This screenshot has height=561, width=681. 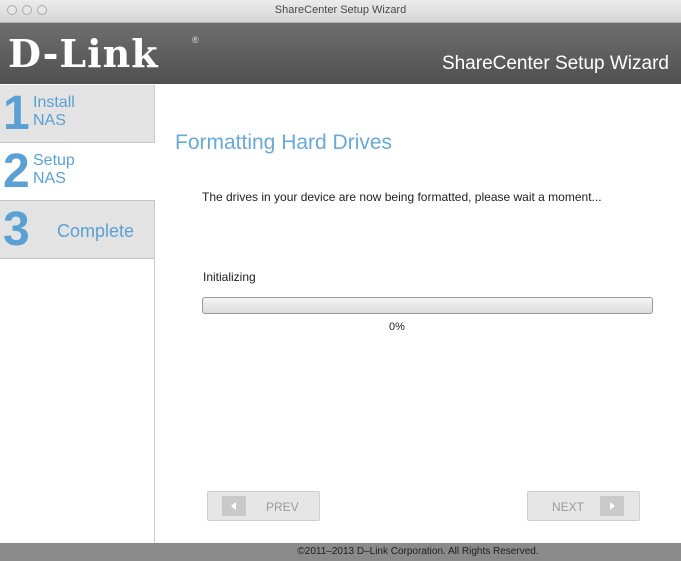 I want to click on next-arrow-icon, so click(x=612, y=506).